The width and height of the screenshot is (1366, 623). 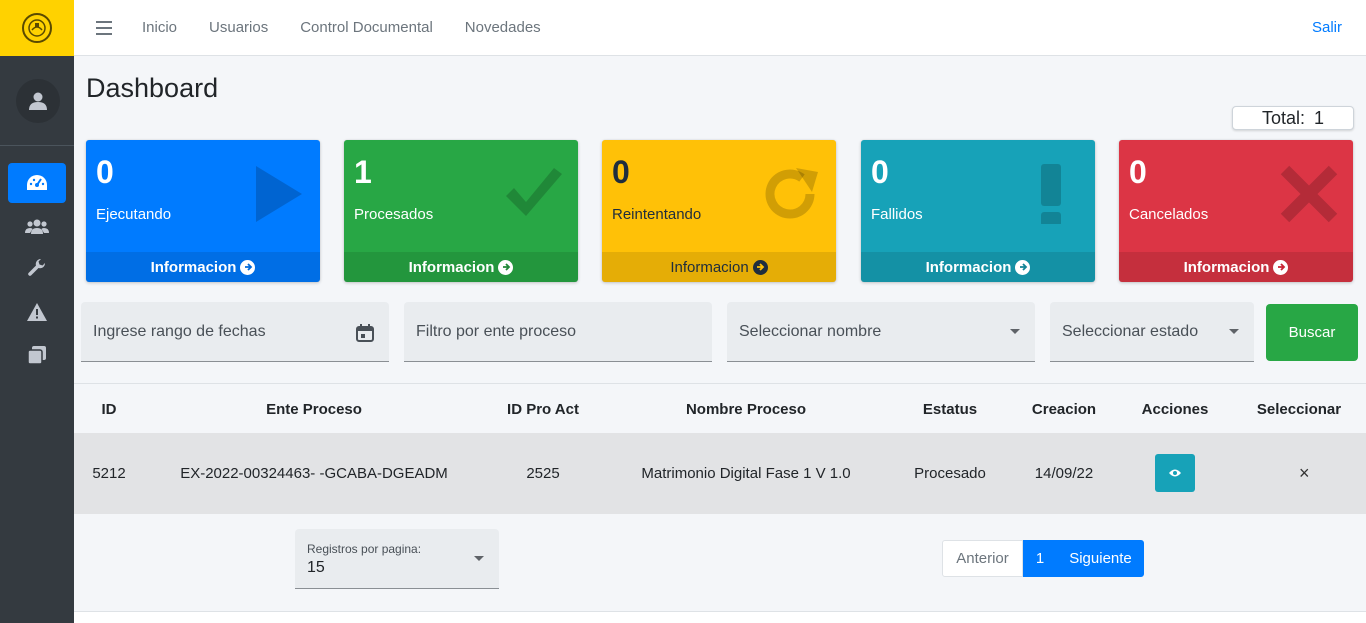 I want to click on dashboard-icon, so click(x=37, y=182).